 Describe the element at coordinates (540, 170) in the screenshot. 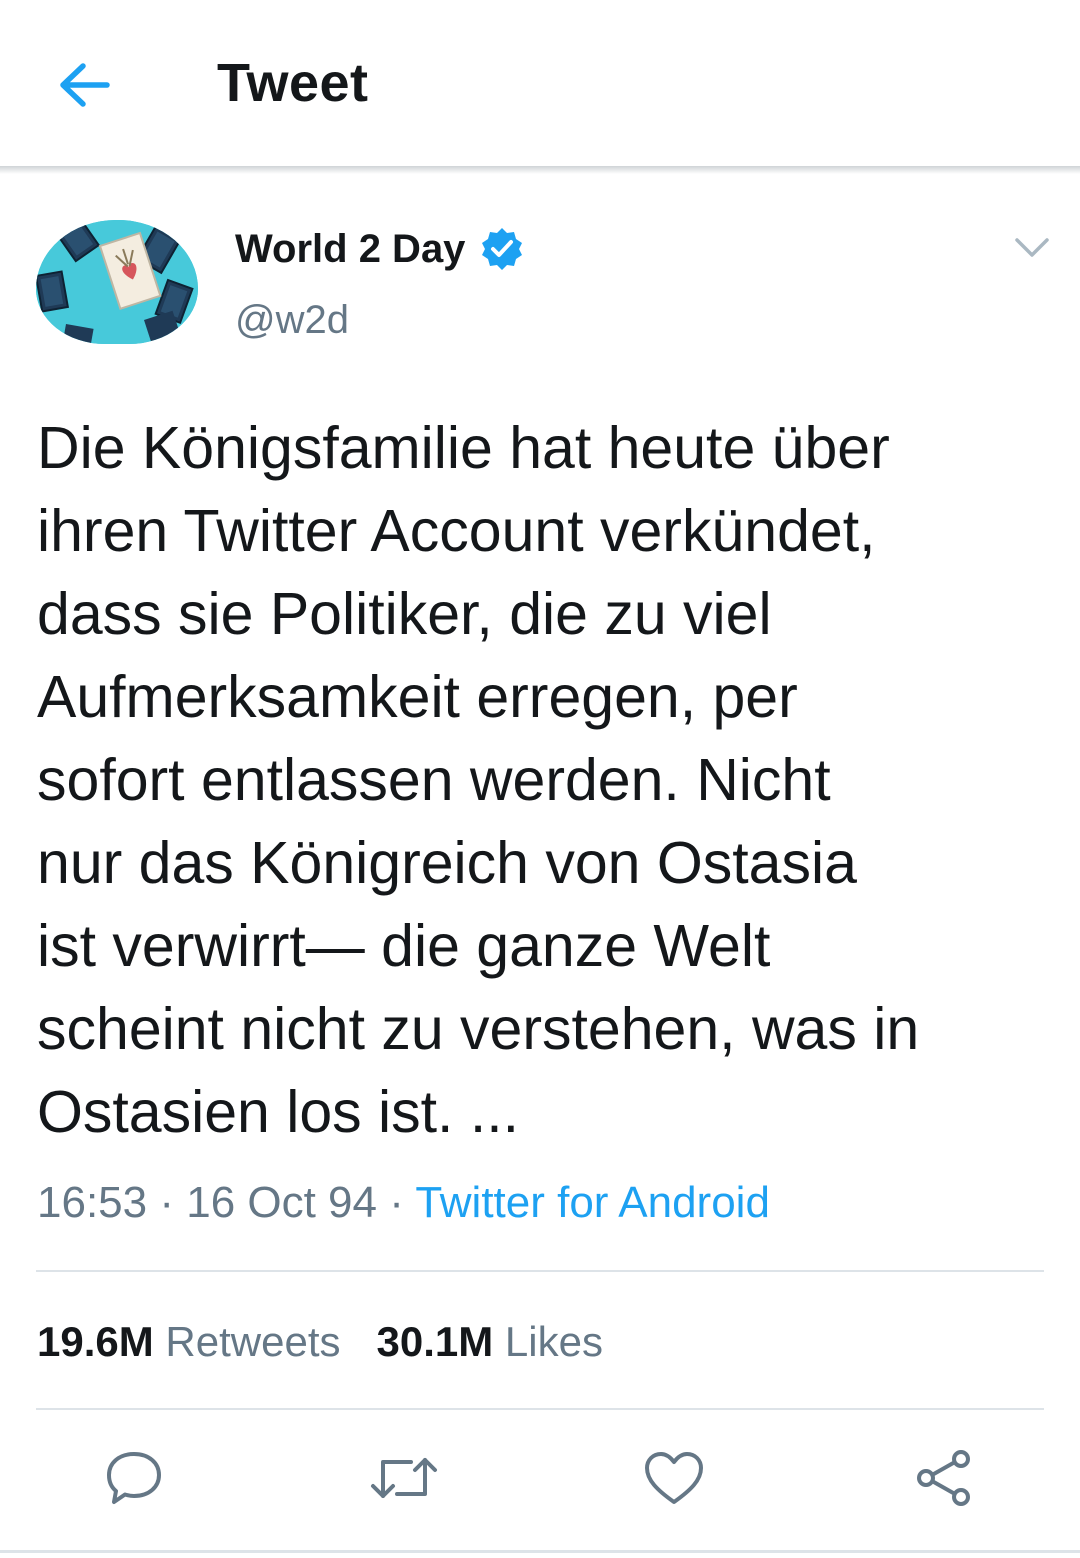

I see `header-shadow` at that location.